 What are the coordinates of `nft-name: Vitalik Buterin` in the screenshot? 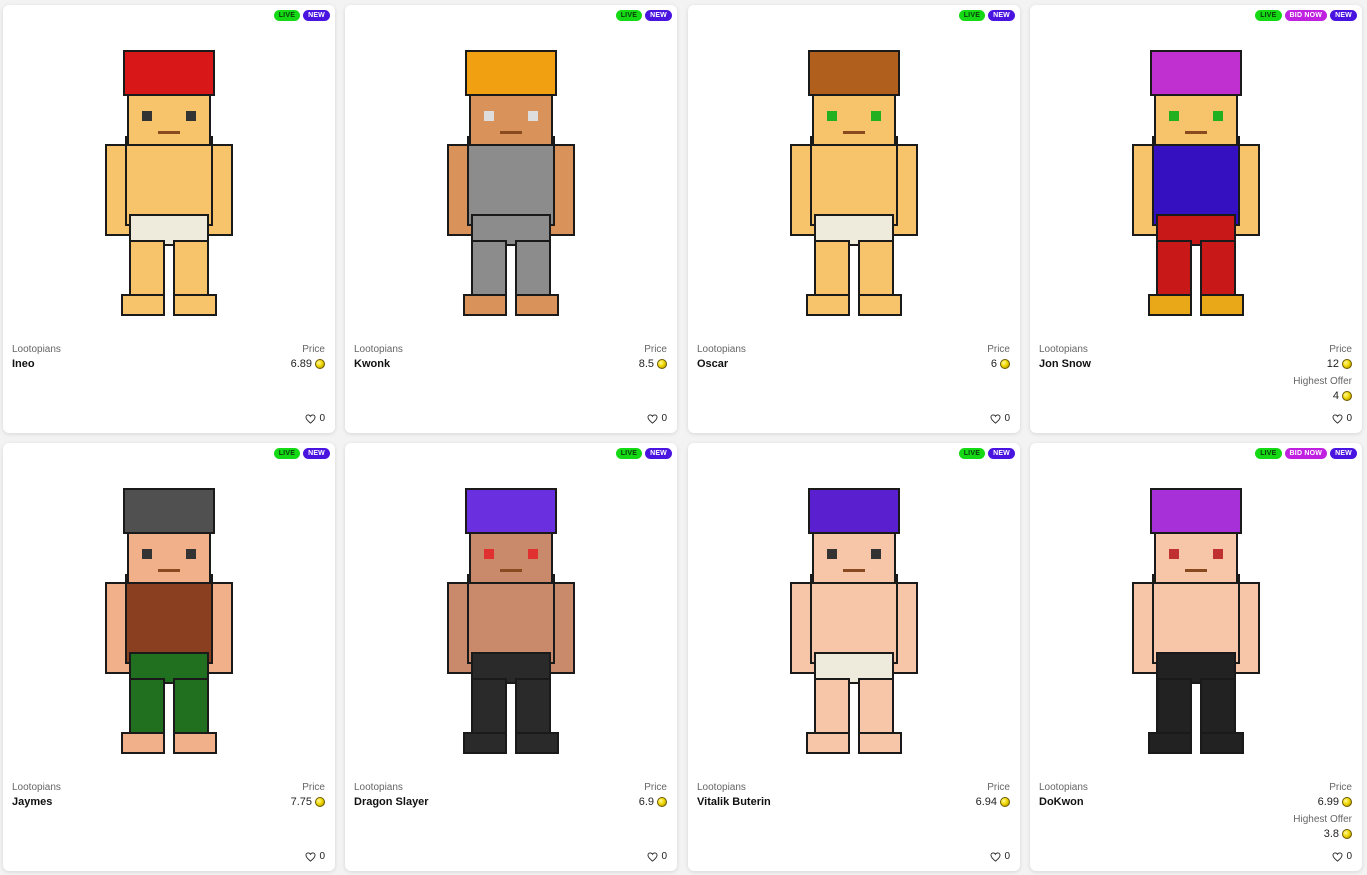 It's located at (734, 802).